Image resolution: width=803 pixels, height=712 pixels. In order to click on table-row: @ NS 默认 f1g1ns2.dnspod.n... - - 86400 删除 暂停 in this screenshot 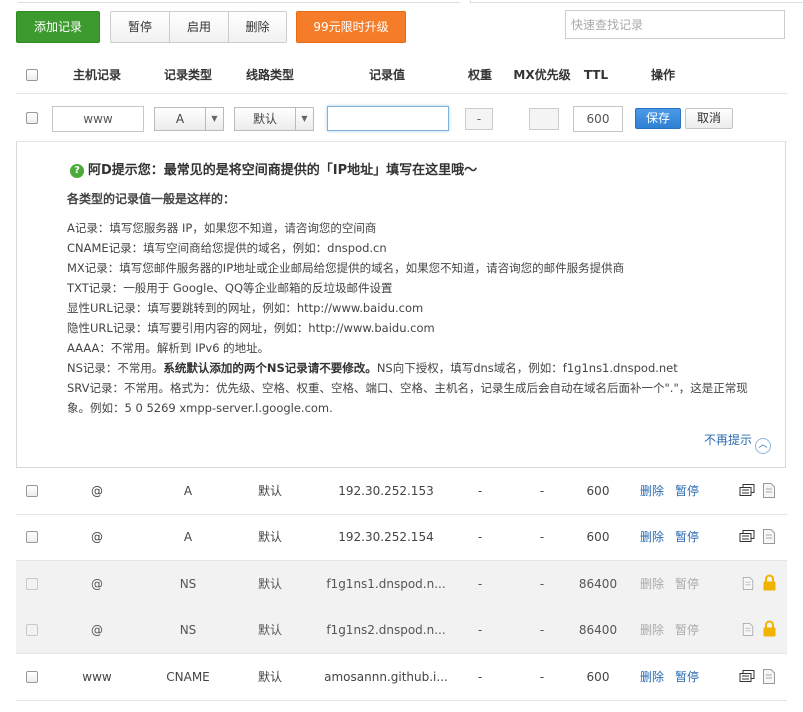, I will do `click(401, 630)`.